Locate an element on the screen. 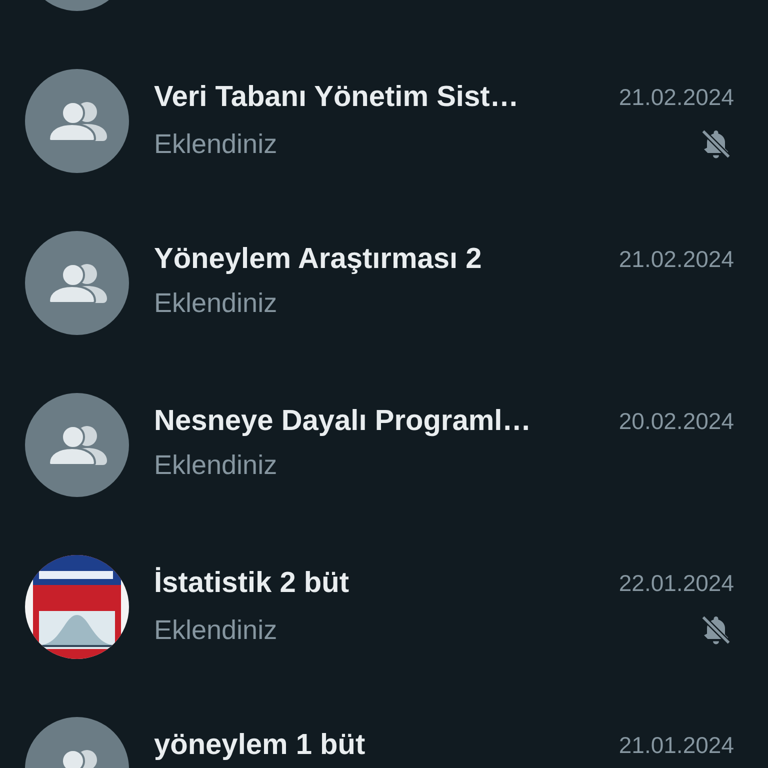  chat-date: 20.02.2024 is located at coordinates (676, 421).